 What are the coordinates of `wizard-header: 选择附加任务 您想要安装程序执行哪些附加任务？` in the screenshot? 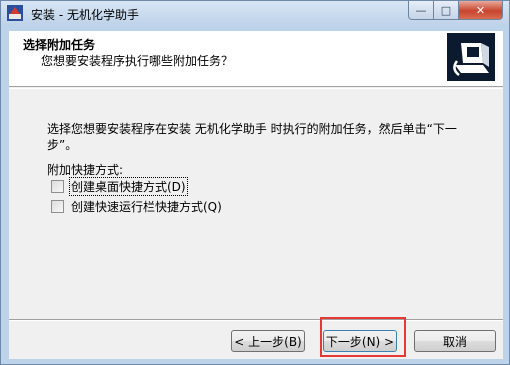 It's located at (256, 59).